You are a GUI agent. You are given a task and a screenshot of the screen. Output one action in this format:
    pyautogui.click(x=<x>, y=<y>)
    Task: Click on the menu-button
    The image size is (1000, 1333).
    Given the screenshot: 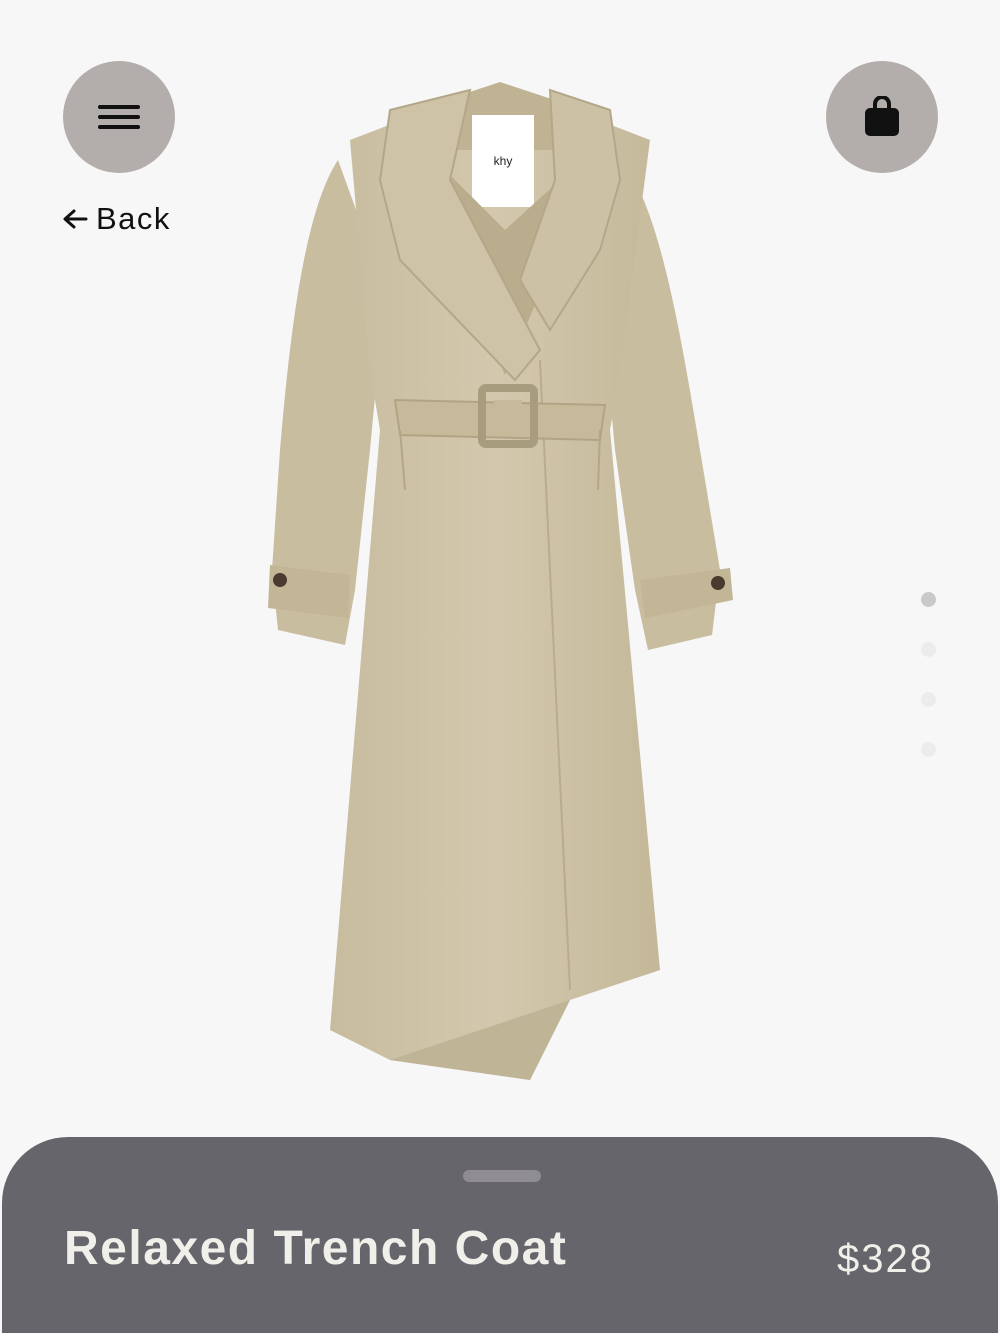 What is the action you would take?
    pyautogui.click(x=119, y=117)
    